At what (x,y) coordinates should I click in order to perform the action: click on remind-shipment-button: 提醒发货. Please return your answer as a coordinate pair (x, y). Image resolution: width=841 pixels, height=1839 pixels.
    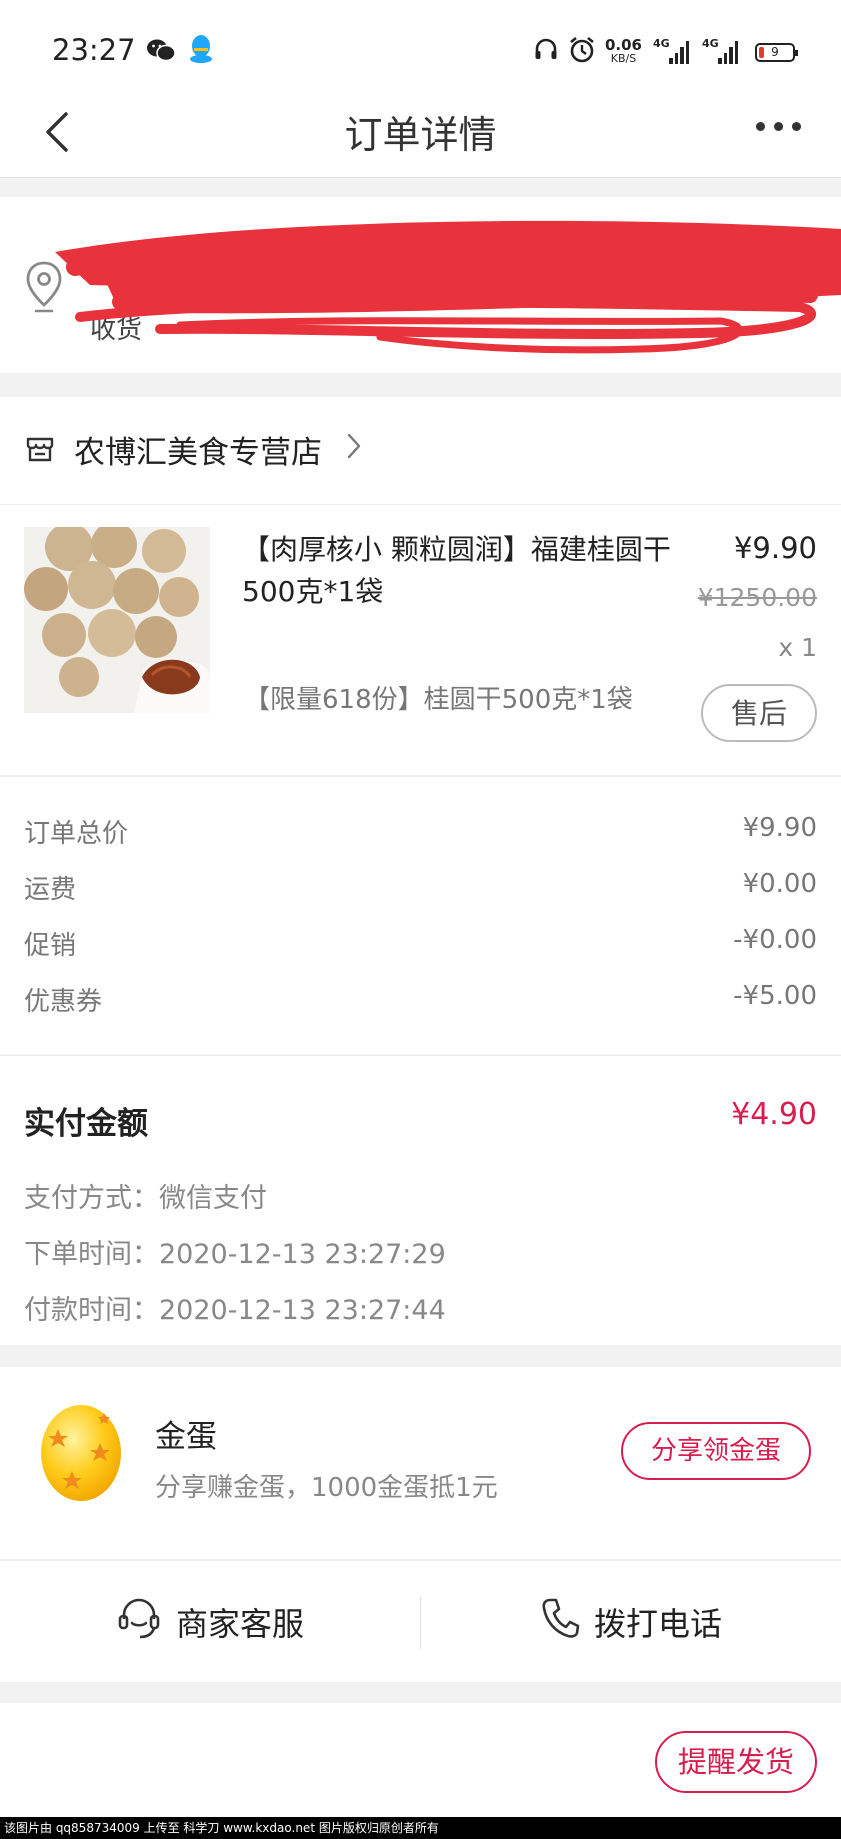
    Looking at the image, I should click on (736, 1762).